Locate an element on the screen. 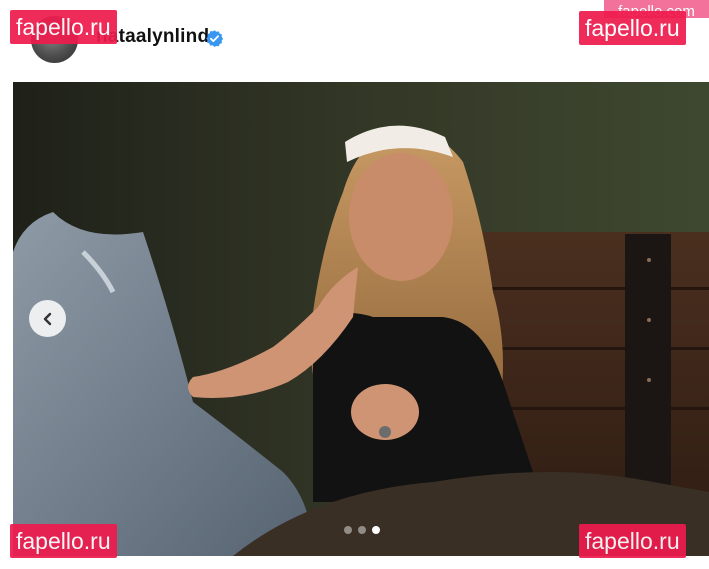 The width and height of the screenshot is (709, 569). watermark-top-left: fapello.ru is located at coordinates (63, 27).